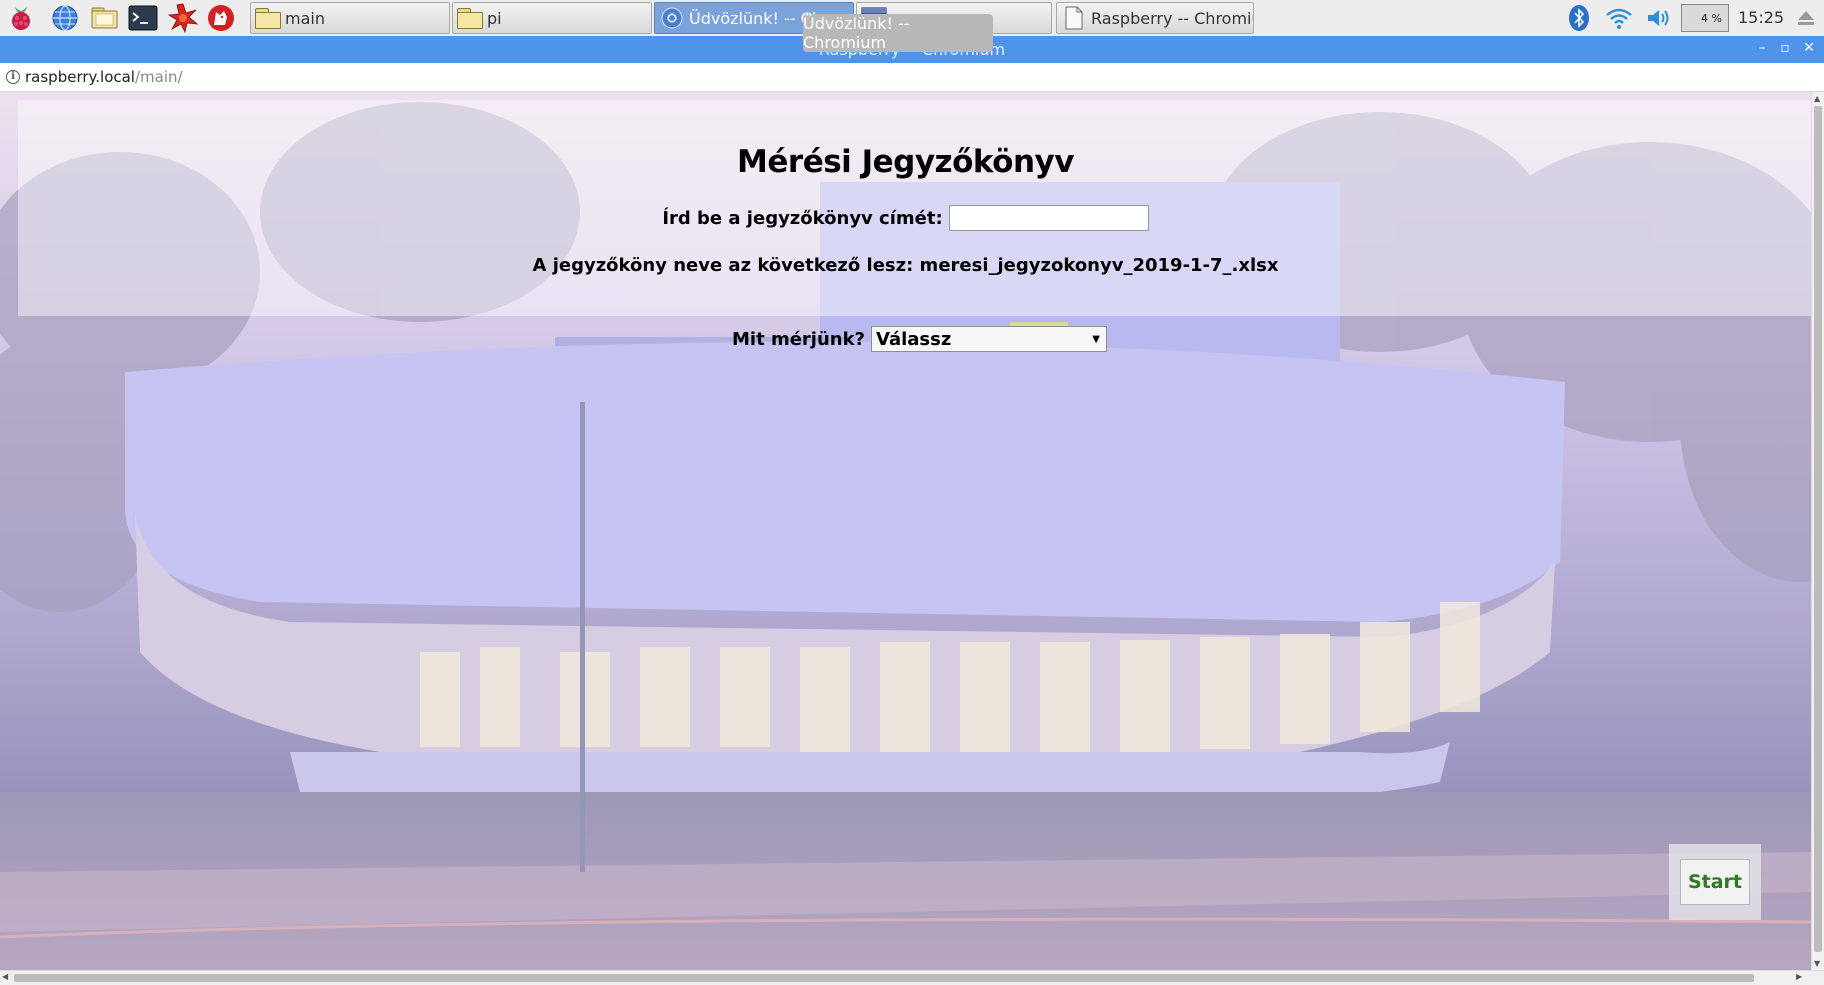 Image resolution: width=1824 pixels, height=985 pixels. Describe the element at coordinates (1619, 18) in the screenshot. I see `wifi-icon` at that location.